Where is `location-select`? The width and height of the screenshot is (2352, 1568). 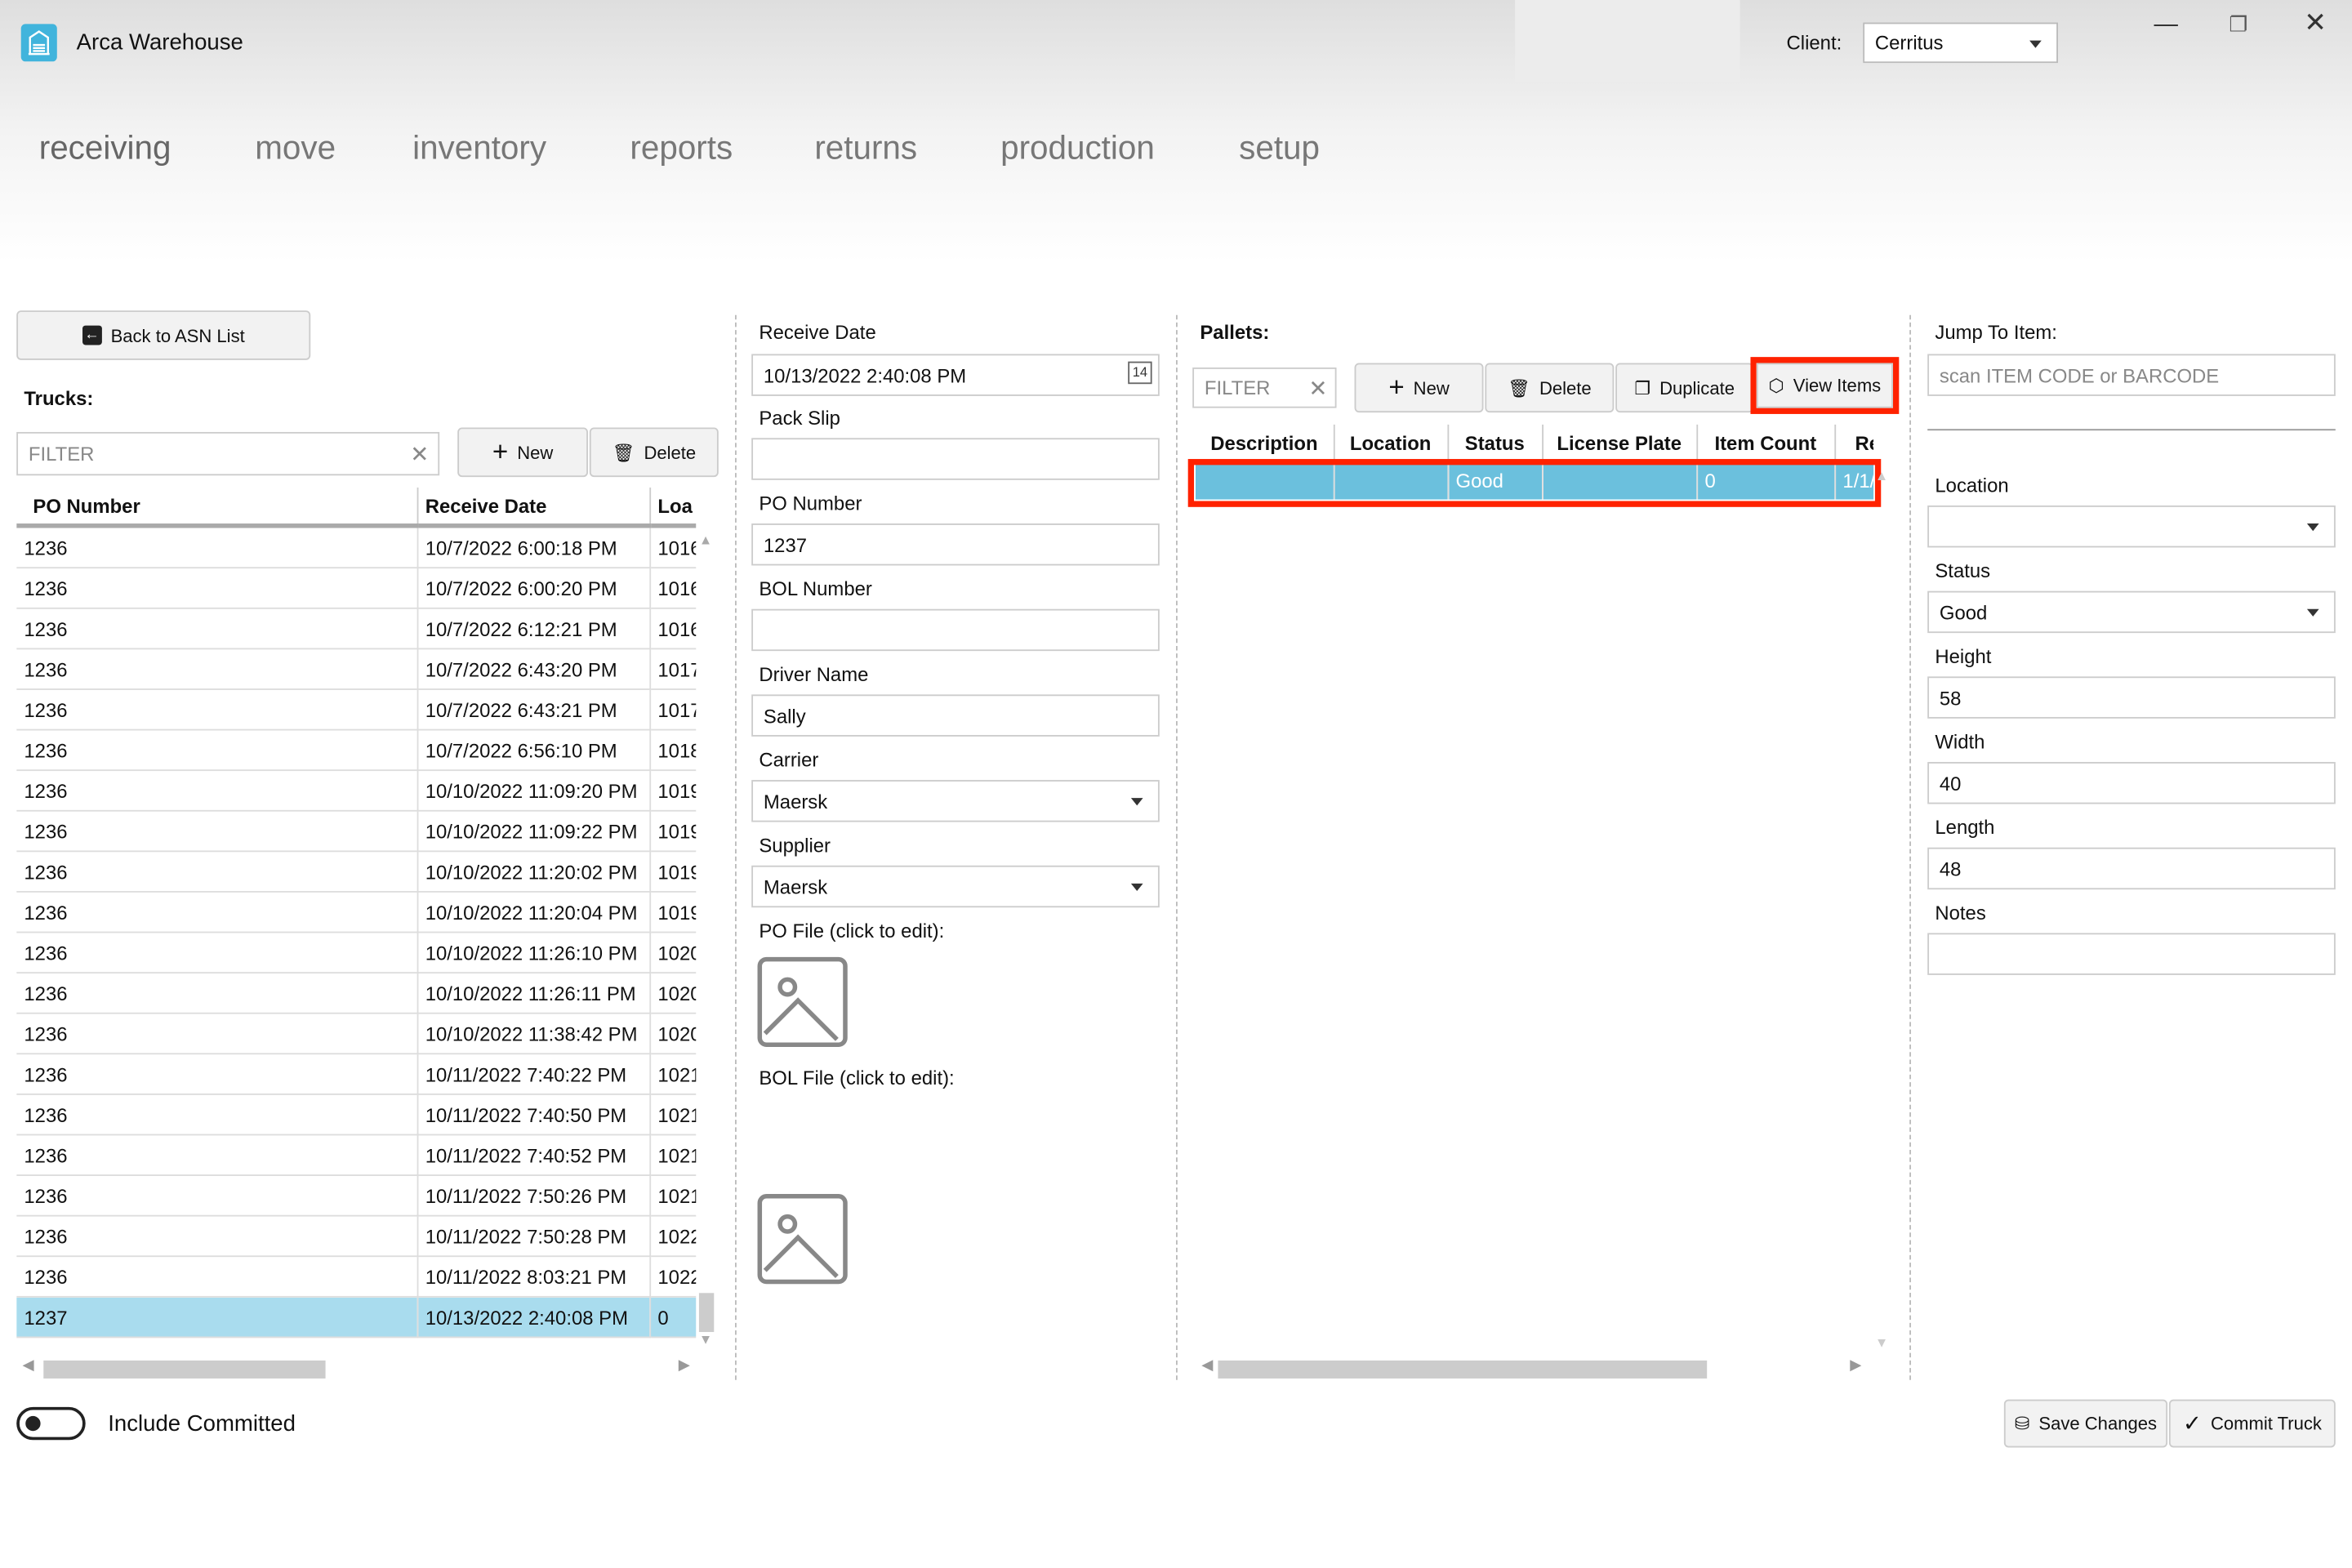
location-select is located at coordinates (2131, 526).